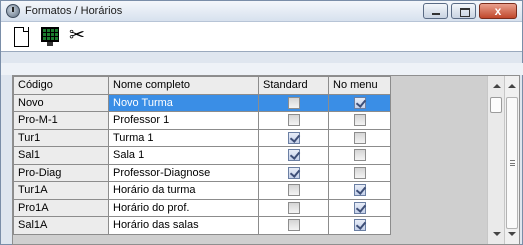  Describe the element at coordinates (261, 37) in the screenshot. I see `toolbar: ✂` at that location.